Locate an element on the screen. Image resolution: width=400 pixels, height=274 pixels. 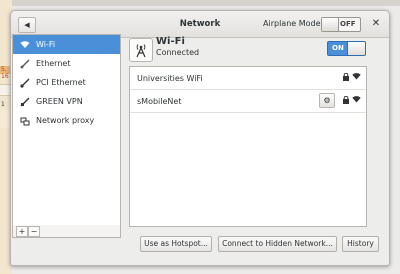
airplane-mode-state: OFF is located at coordinates (348, 24).